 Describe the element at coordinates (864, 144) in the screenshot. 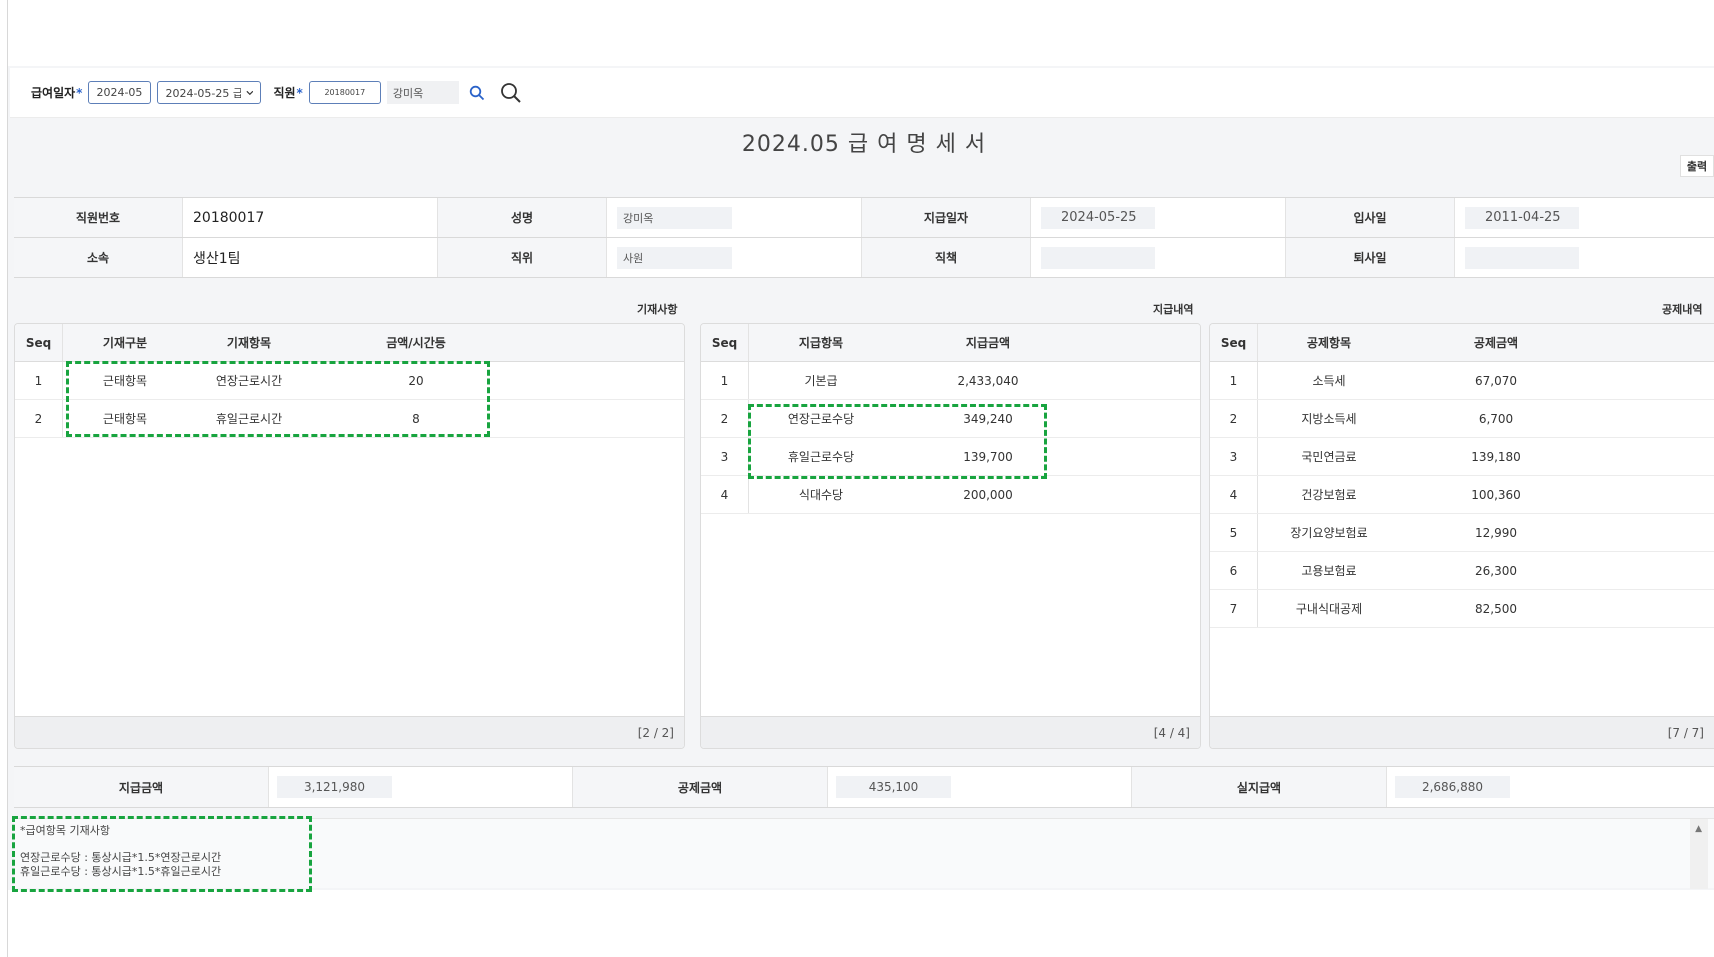

I see `page-title: 2024.05 급 여 명 세 서` at that location.